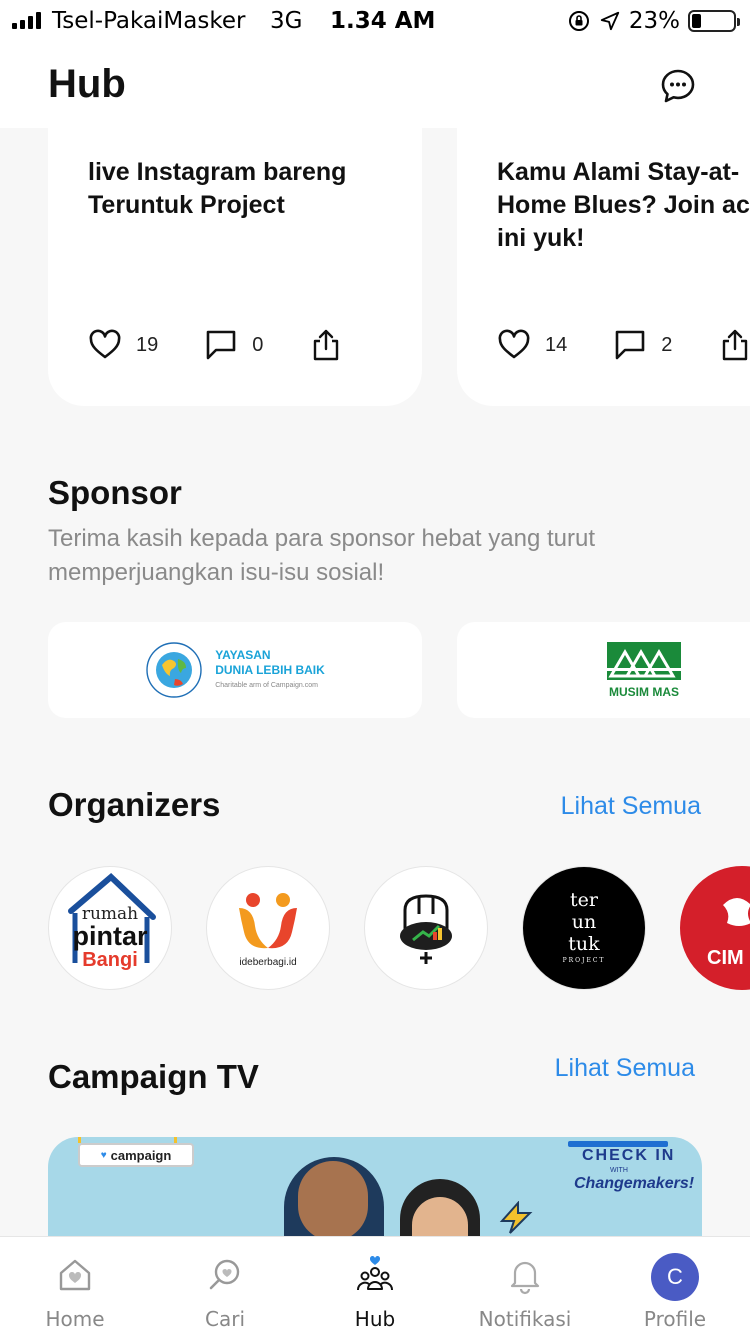 The height and width of the screenshot is (1334, 750). Describe the element at coordinates (115, 492) in the screenshot. I see `sponsor-title: Sponsor` at that location.